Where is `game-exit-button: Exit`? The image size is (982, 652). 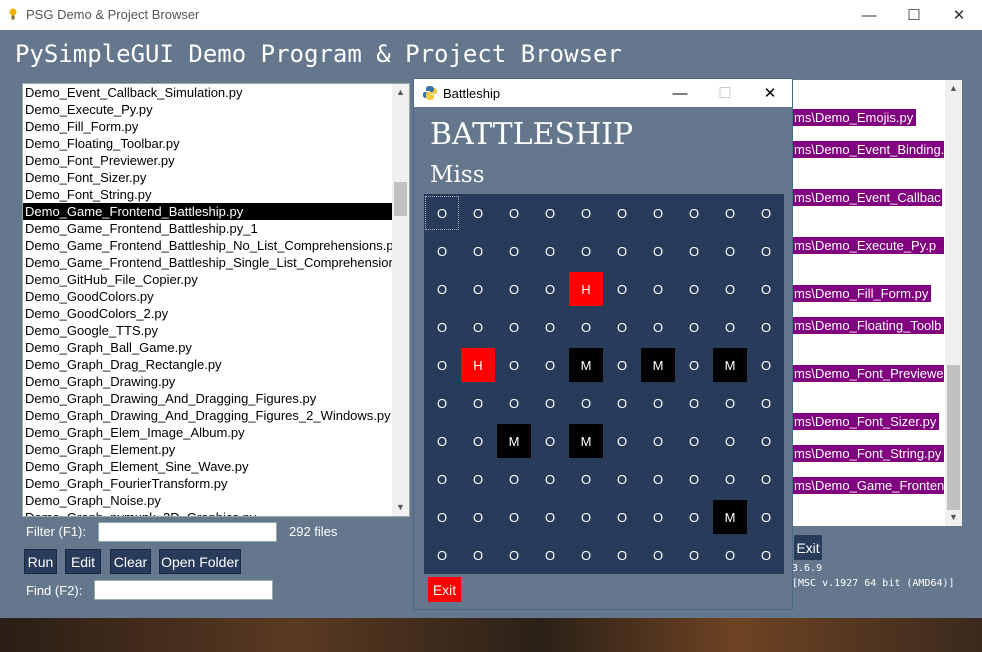
game-exit-button: Exit is located at coordinates (444, 589).